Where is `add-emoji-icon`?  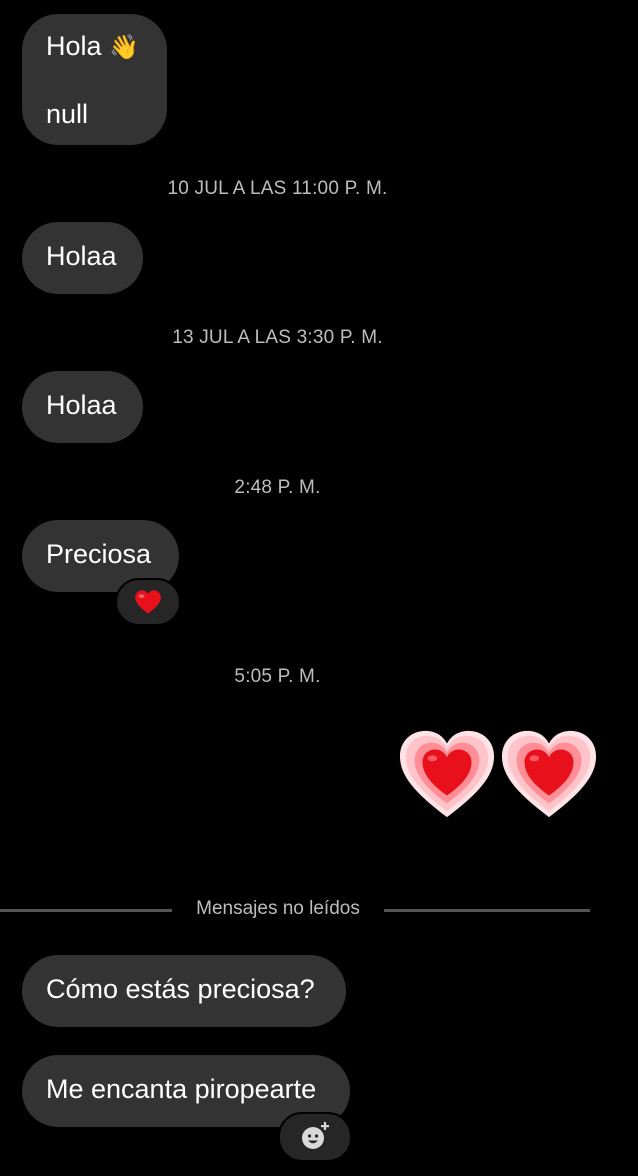 add-emoji-icon is located at coordinates (315, 1135).